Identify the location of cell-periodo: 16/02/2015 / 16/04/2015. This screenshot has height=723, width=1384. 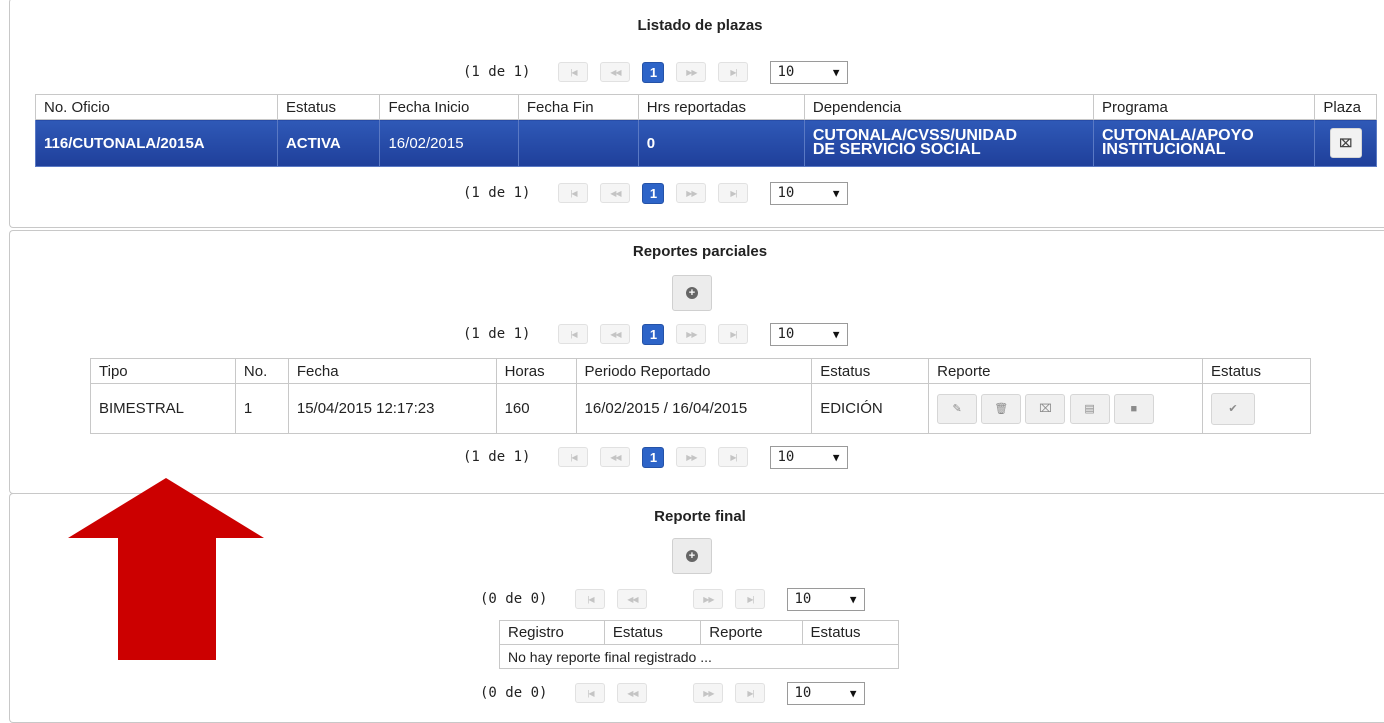
(694, 408).